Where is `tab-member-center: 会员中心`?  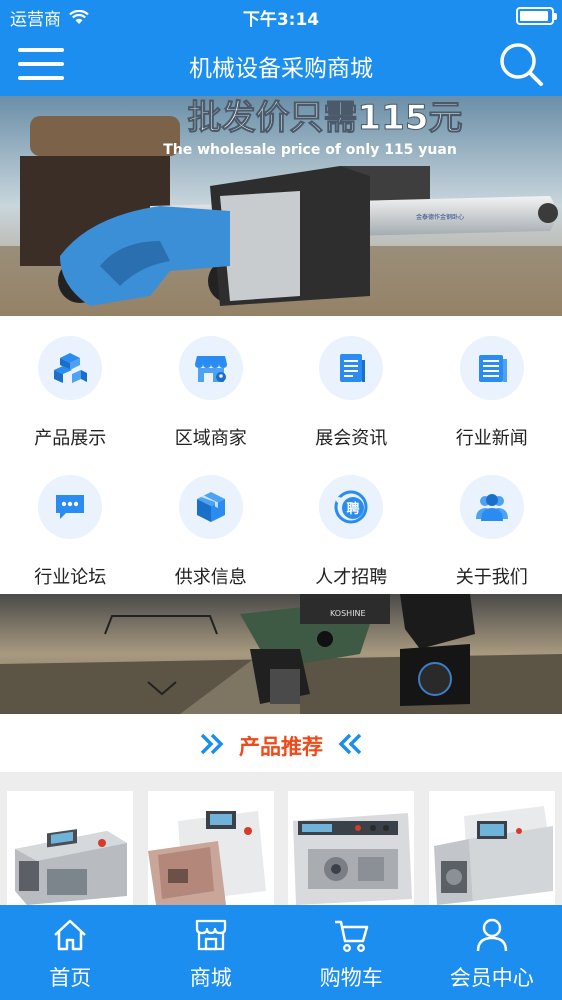
tab-member-center: 会员中心 is located at coordinates (492, 952).